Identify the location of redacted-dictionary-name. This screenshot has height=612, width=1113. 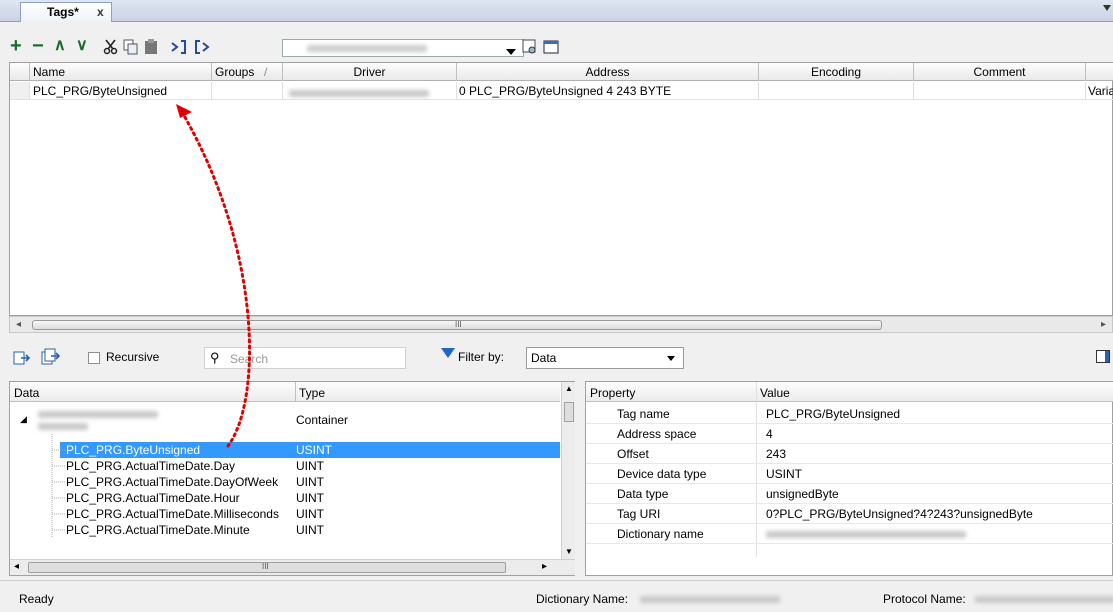
(866, 534).